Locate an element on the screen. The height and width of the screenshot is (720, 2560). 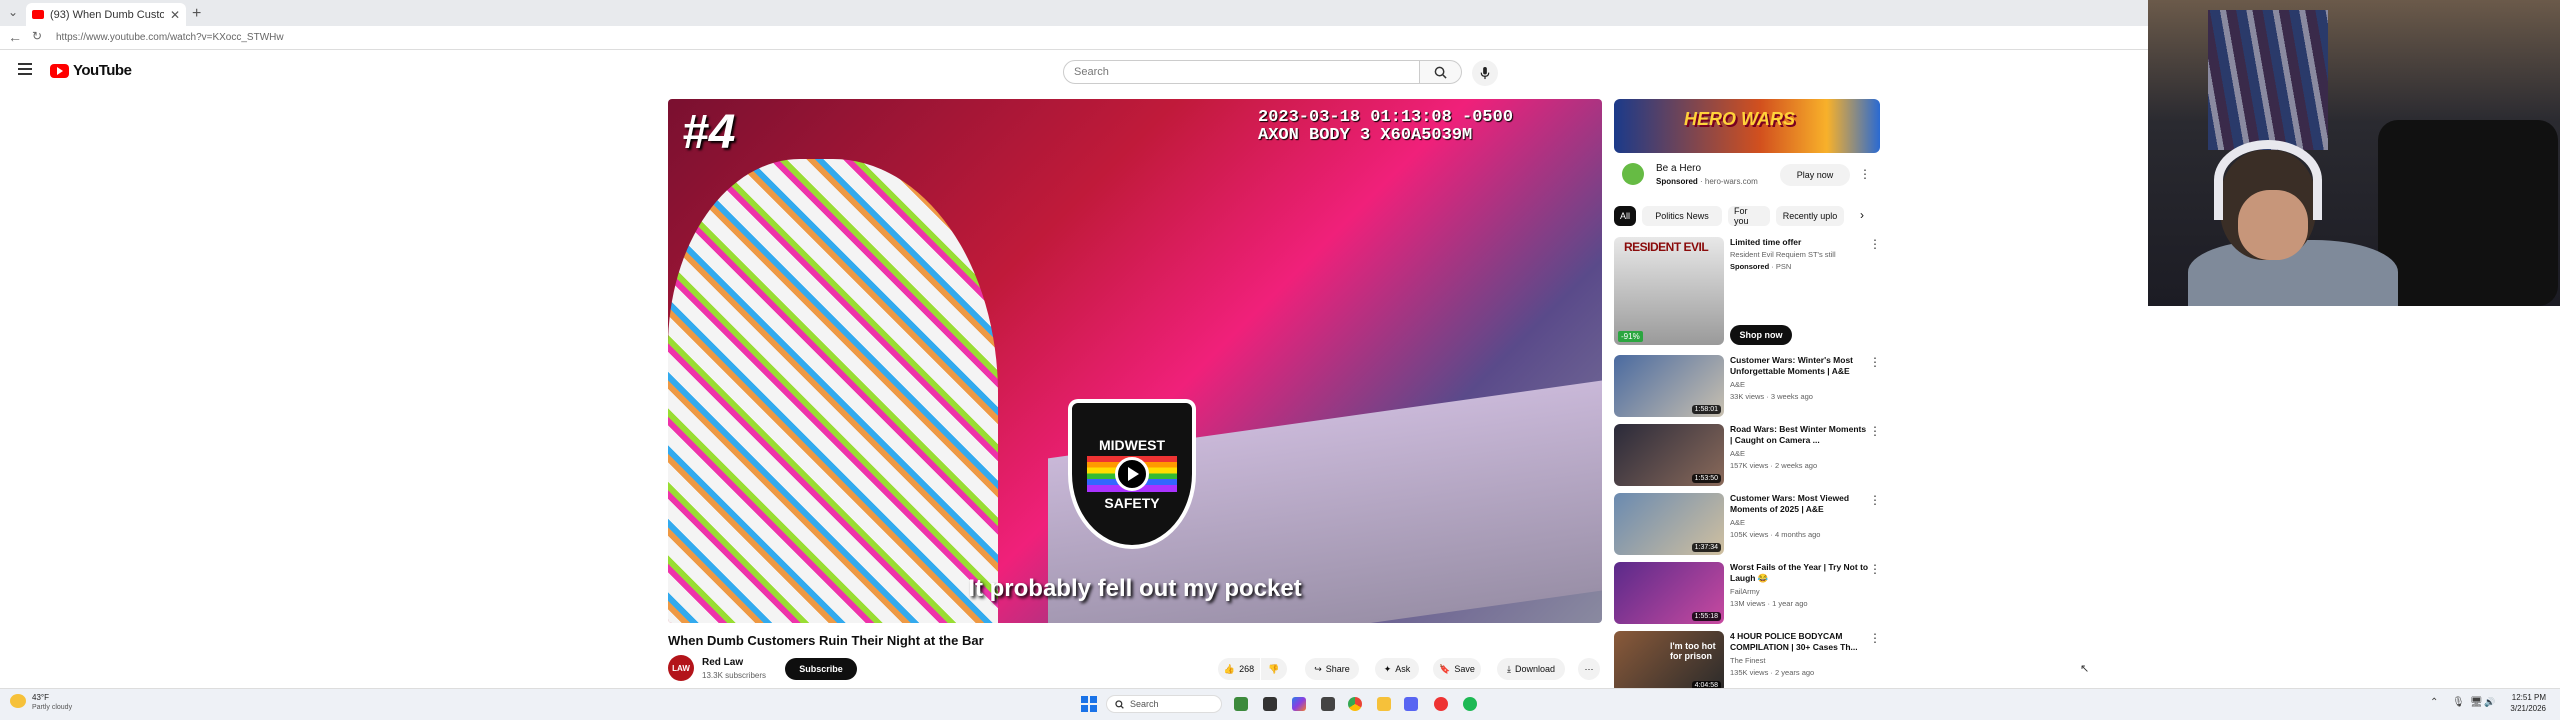
badge-bottom-text: SAFETY is located at coordinates (1132, 503).